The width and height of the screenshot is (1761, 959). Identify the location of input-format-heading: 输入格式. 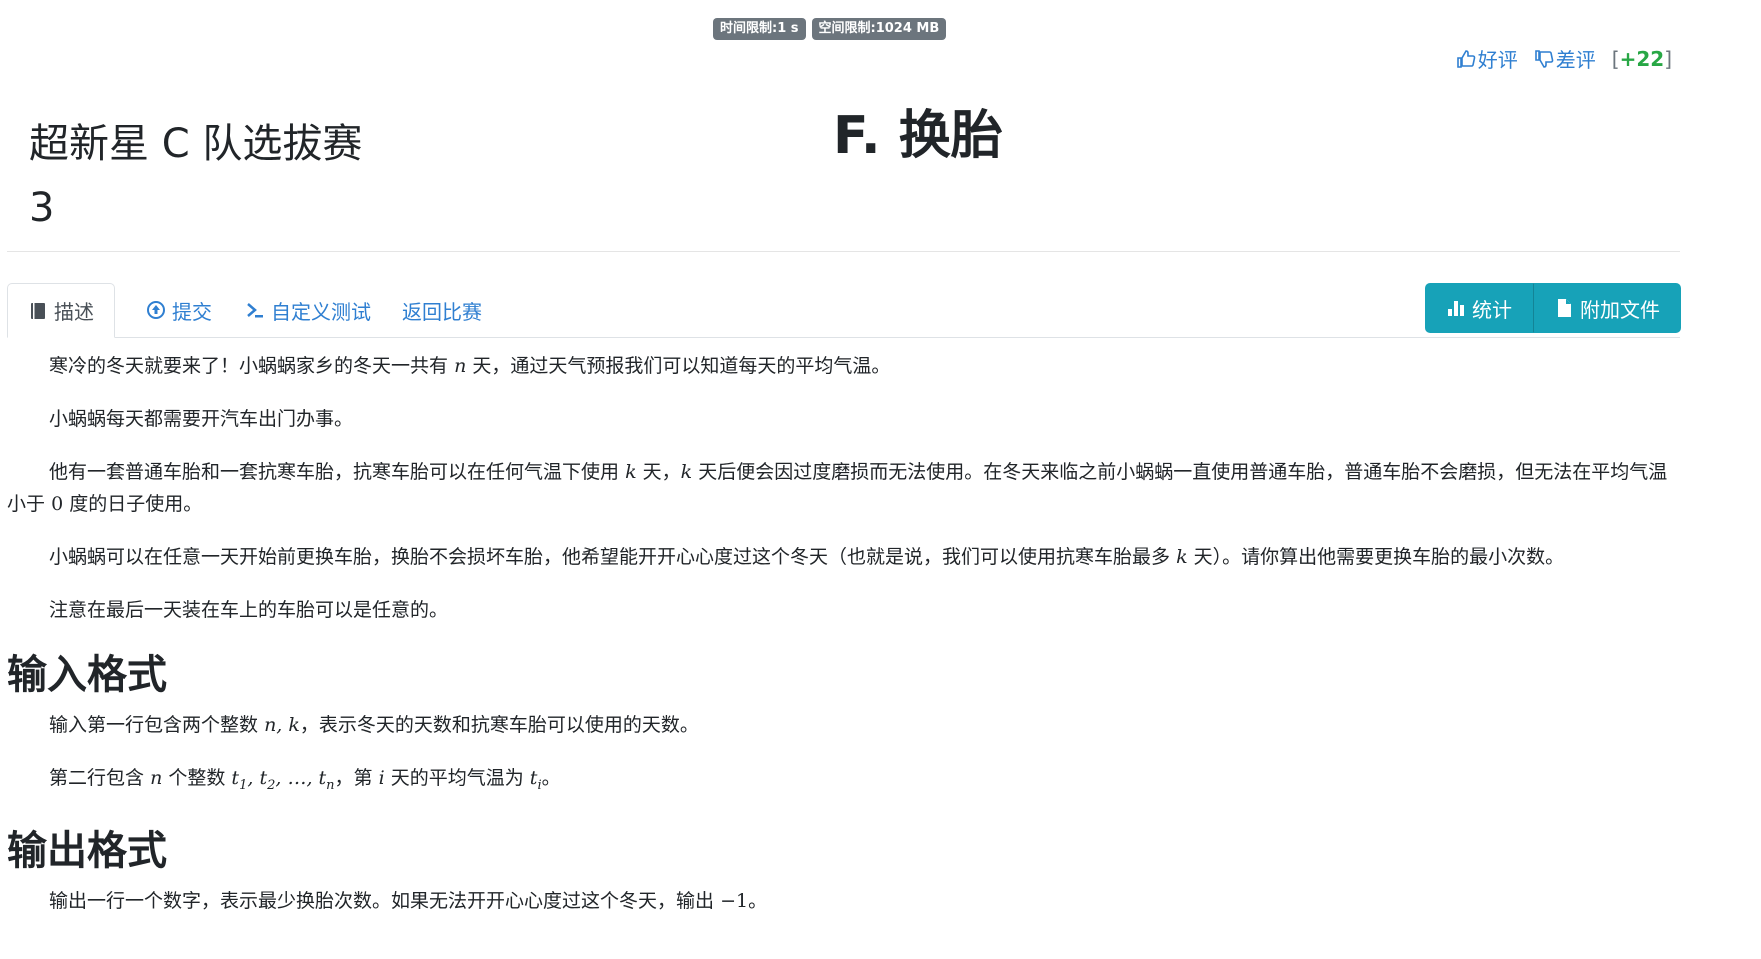
(87, 675).